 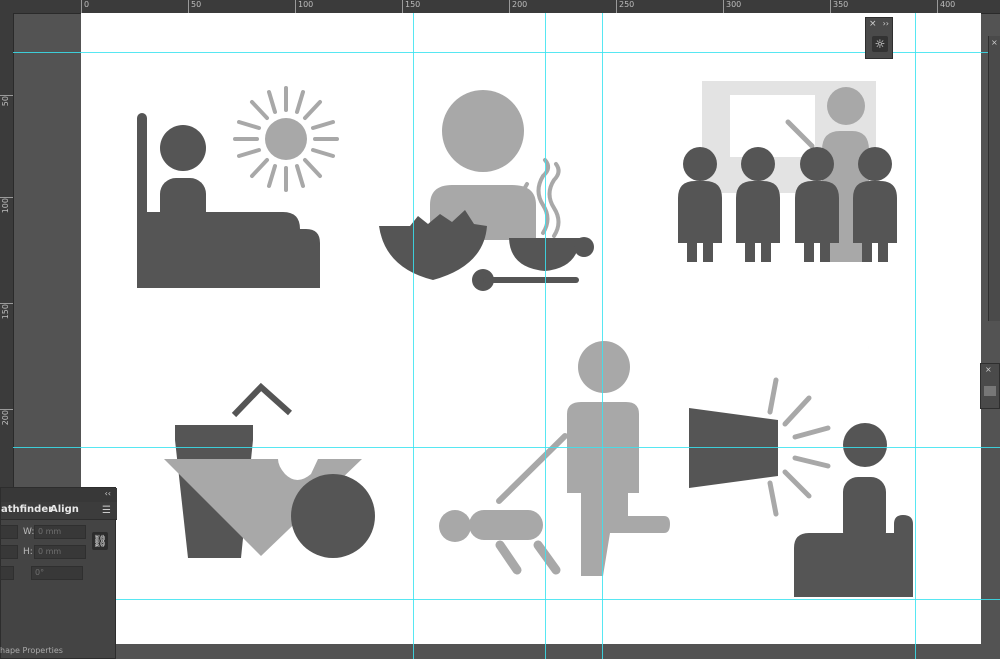 What do you see at coordinates (810, 461) in the screenshot?
I see `illustration-loud-speaker-at-night` at bounding box center [810, 461].